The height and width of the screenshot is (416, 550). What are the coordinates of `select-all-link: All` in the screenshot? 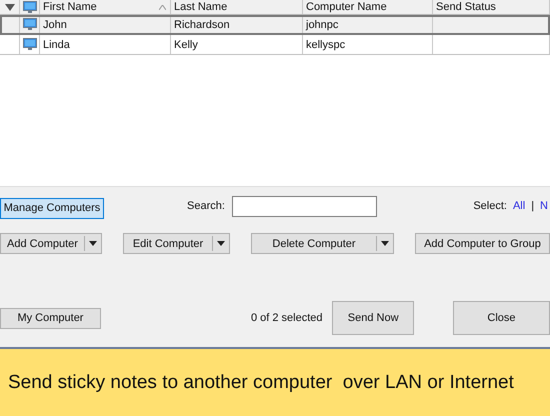 It's located at (519, 206).